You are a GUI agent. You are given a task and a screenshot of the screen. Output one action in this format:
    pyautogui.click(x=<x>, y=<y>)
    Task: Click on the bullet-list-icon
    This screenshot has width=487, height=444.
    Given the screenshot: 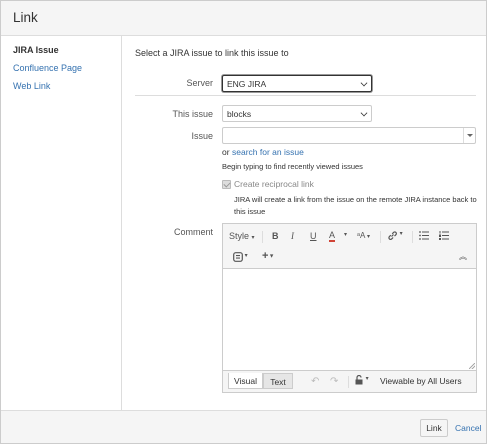 What is the action you would take?
    pyautogui.click(x=424, y=235)
    